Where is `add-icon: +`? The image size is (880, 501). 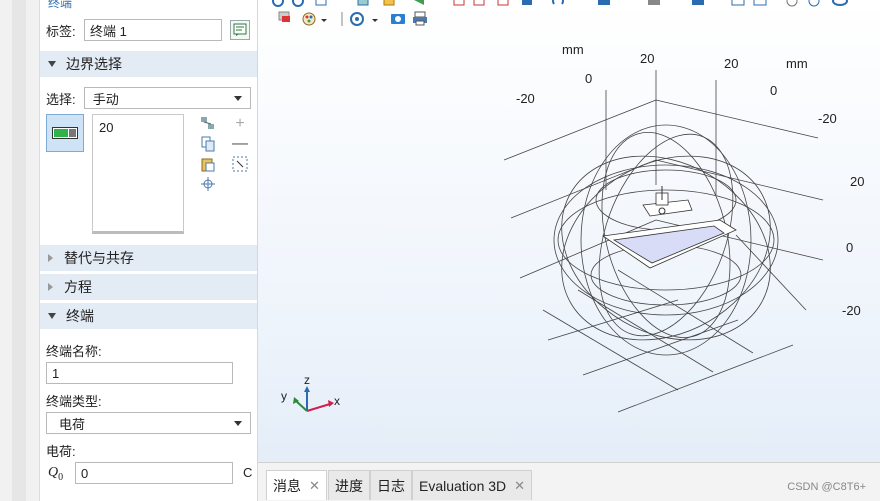 add-icon: + is located at coordinates (240, 123).